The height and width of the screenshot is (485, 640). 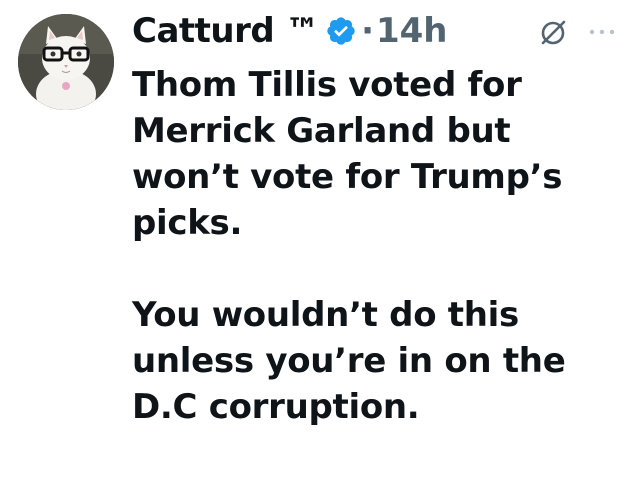 I want to click on display-name: Catturd ™, so click(x=226, y=31).